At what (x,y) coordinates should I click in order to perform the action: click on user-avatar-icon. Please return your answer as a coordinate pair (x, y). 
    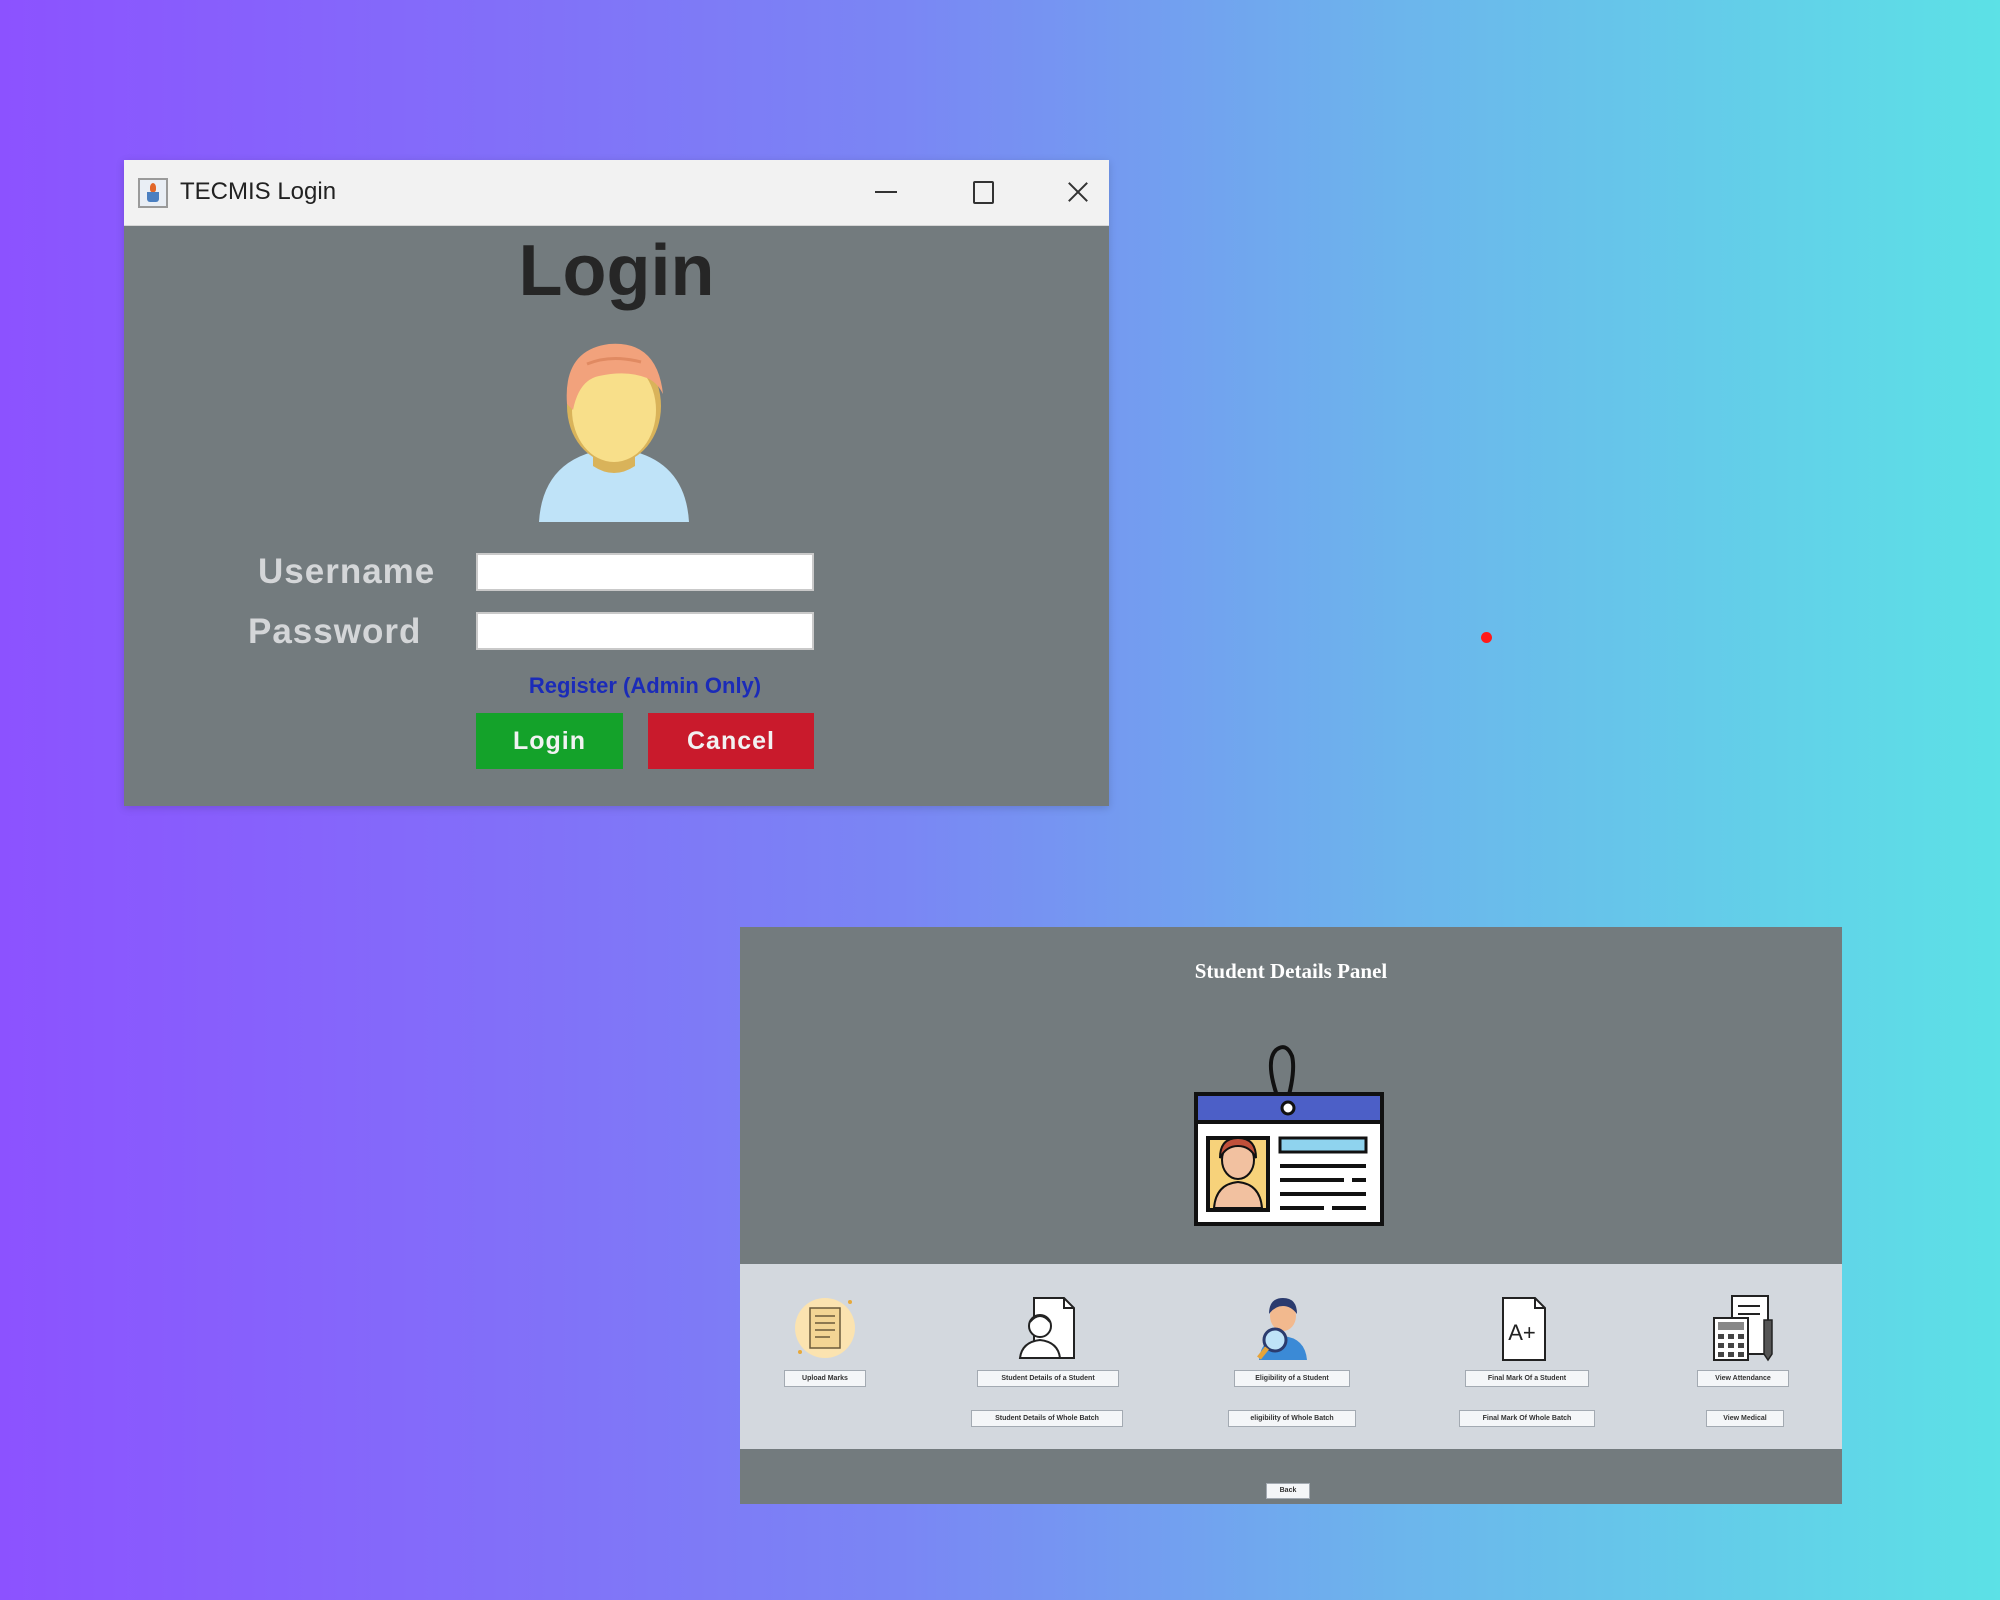
    Looking at the image, I should click on (614, 432).